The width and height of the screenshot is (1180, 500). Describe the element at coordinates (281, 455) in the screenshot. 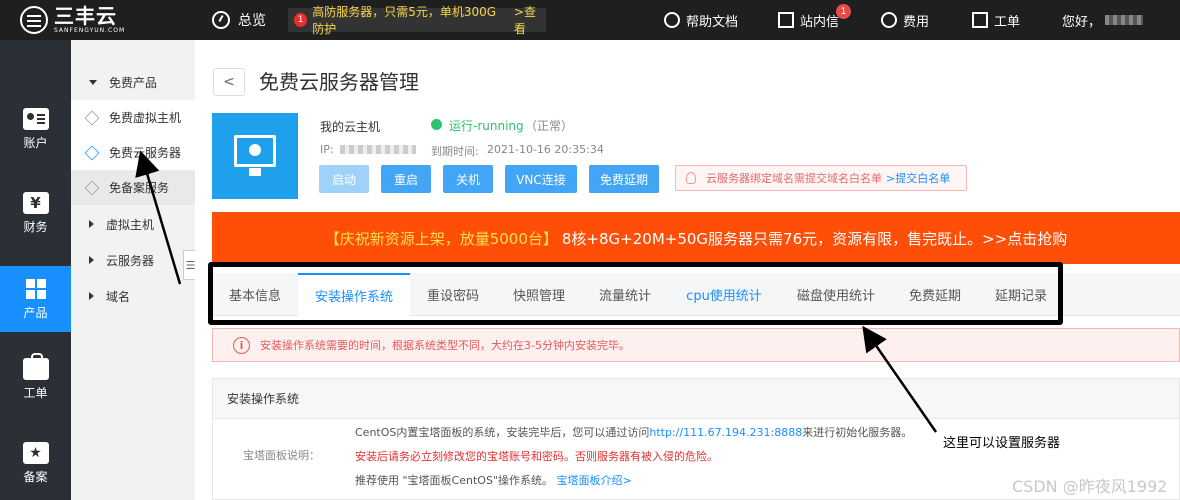

I see `bt-panel-label: 宝塔面板说明：` at that location.